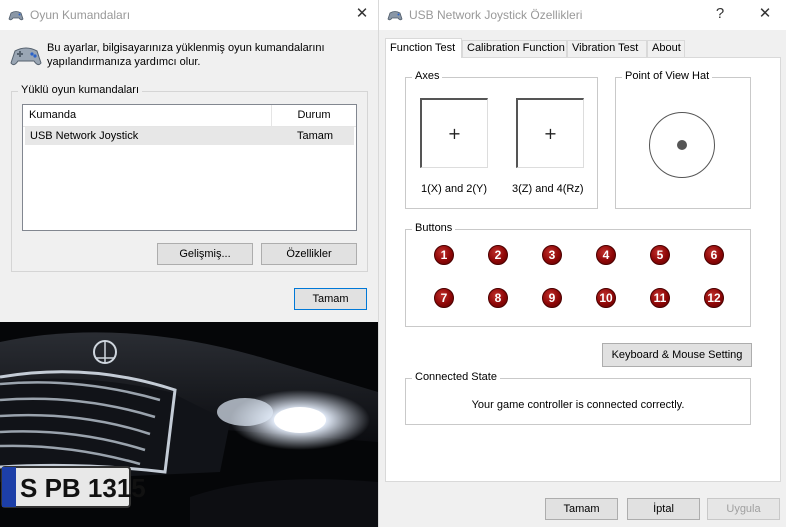  I want to click on keyboard-mouse-setting-button: Keyboard & Mouse Setting, so click(677, 355).